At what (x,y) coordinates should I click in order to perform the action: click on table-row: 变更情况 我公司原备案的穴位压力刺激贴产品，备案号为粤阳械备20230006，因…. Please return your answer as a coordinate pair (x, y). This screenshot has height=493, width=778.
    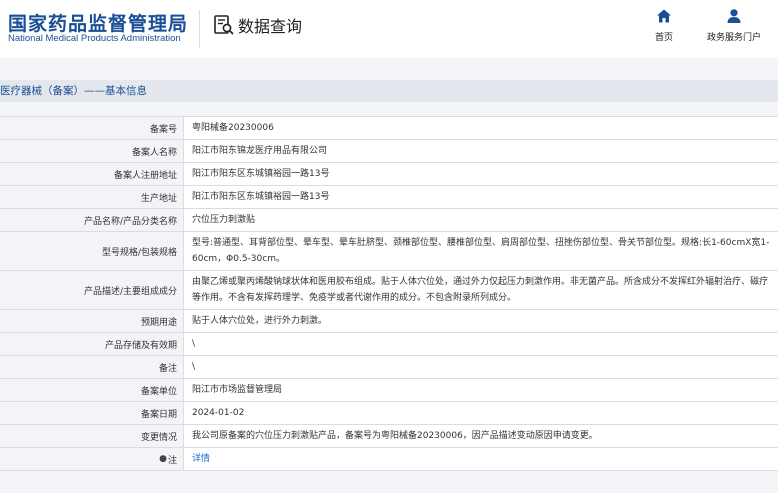
    Looking at the image, I should click on (389, 436).